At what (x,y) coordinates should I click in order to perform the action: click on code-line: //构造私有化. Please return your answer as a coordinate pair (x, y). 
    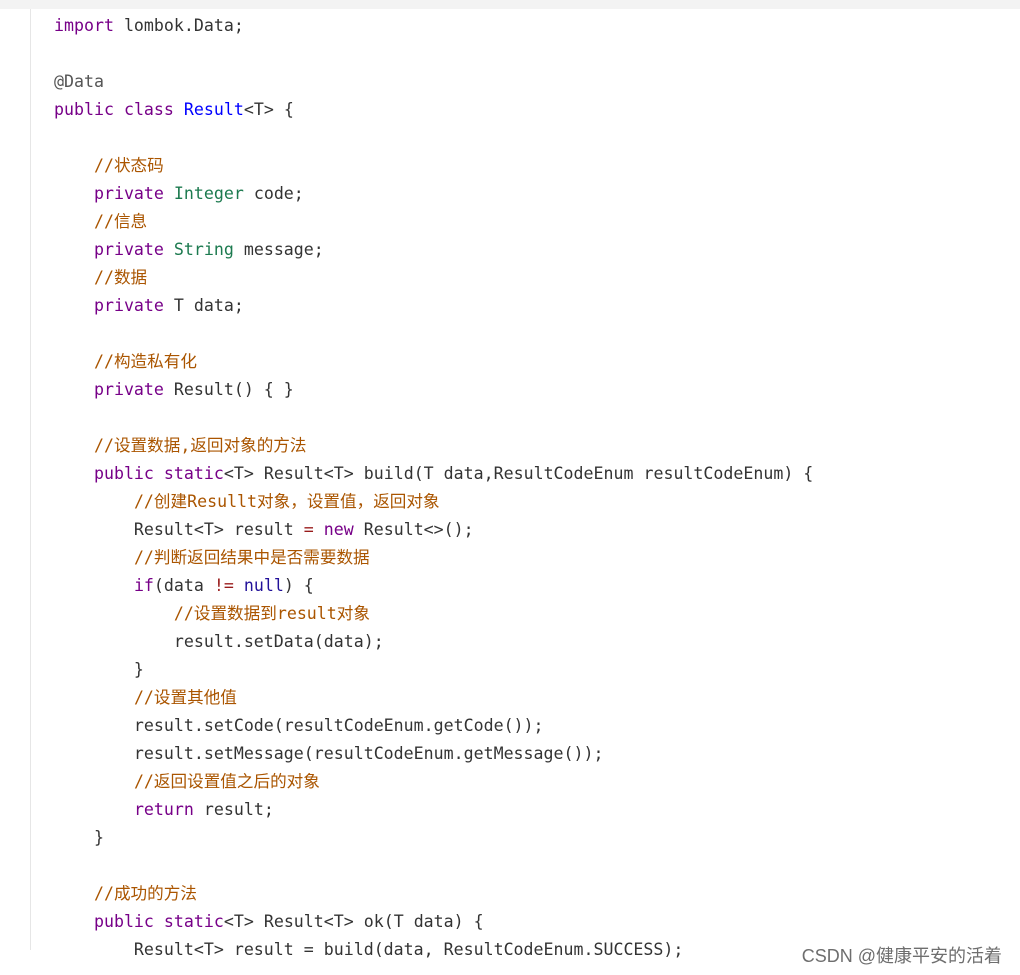
    Looking at the image, I should click on (537, 362).